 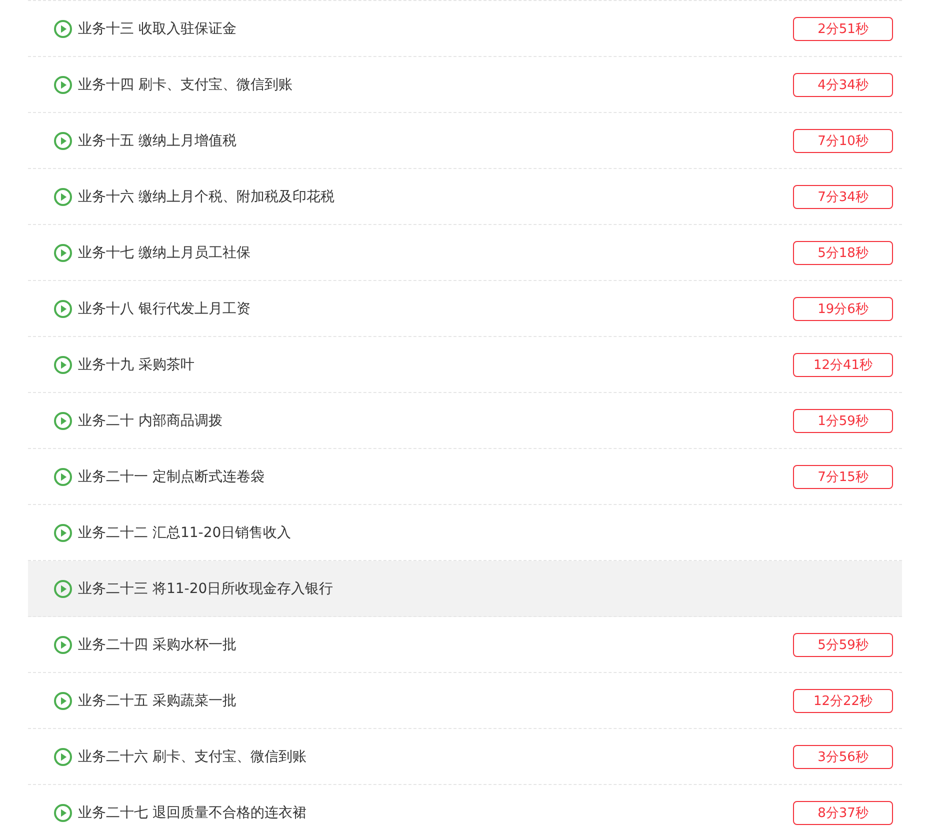 I want to click on lesson-row: 业务二十三 将11-20日所收现金存入银行, so click(x=465, y=589).